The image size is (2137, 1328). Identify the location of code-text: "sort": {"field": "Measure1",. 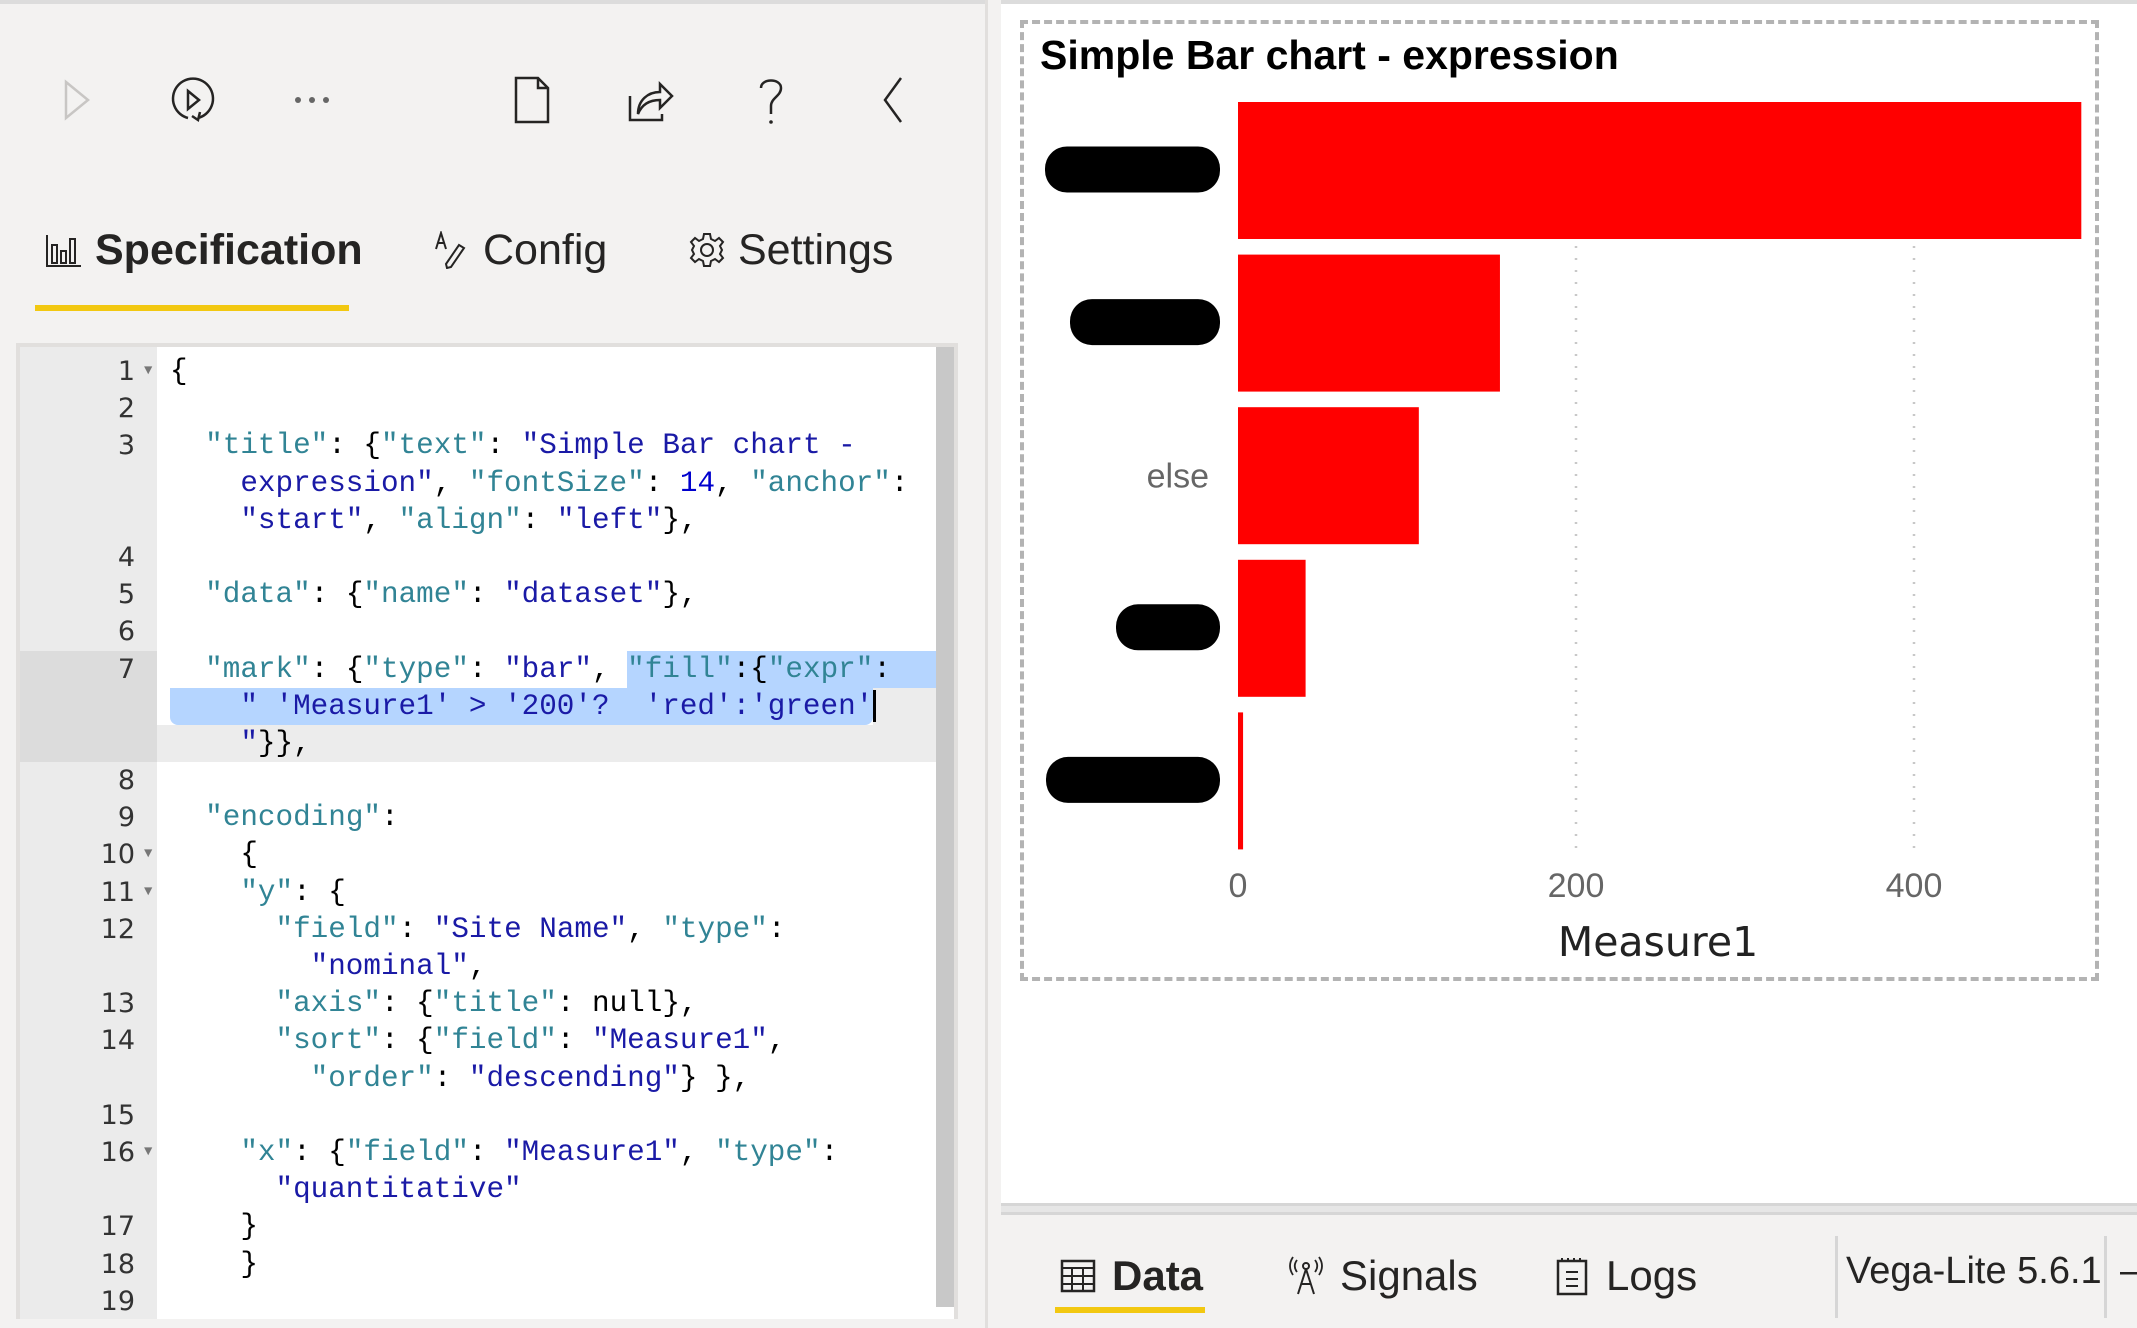
(478, 1040).